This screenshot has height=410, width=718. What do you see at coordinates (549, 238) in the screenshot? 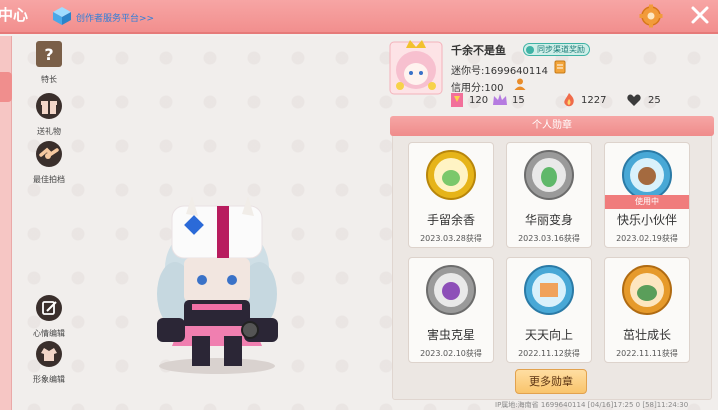
I see `medal-date: 2023.03.16获得` at bounding box center [549, 238].